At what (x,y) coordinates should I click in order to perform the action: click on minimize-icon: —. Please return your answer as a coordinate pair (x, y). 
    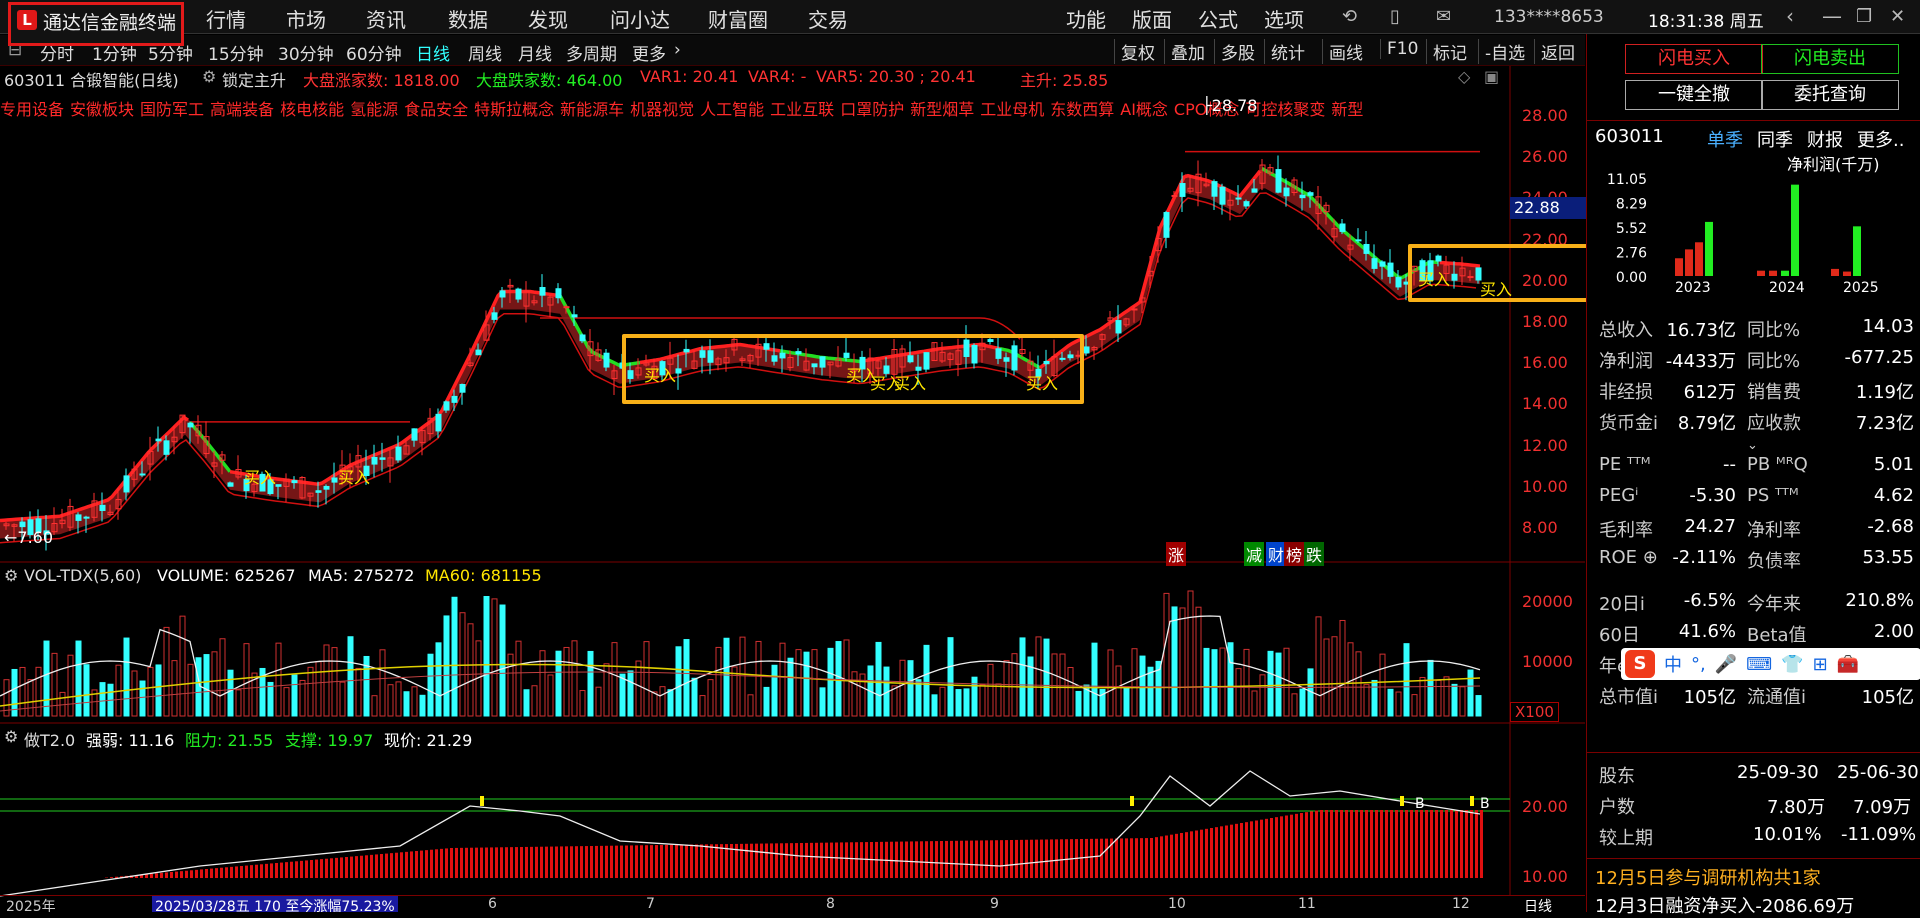
    Looking at the image, I should click on (1832, 16).